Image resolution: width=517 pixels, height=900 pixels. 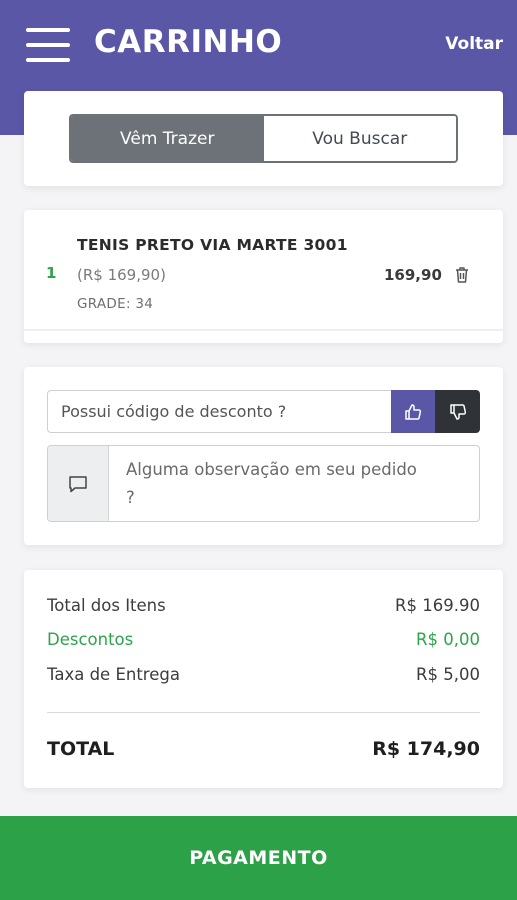 I want to click on thumbs-down-icon, so click(x=457, y=411).